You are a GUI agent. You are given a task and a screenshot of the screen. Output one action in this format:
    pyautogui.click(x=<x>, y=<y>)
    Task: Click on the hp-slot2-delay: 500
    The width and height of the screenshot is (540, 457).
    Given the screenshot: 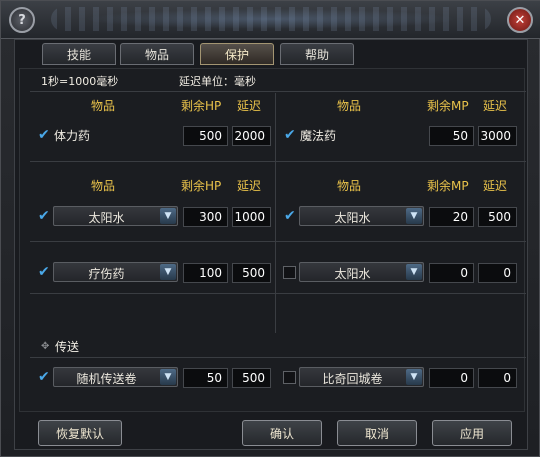 What is the action you would take?
    pyautogui.click(x=251, y=273)
    